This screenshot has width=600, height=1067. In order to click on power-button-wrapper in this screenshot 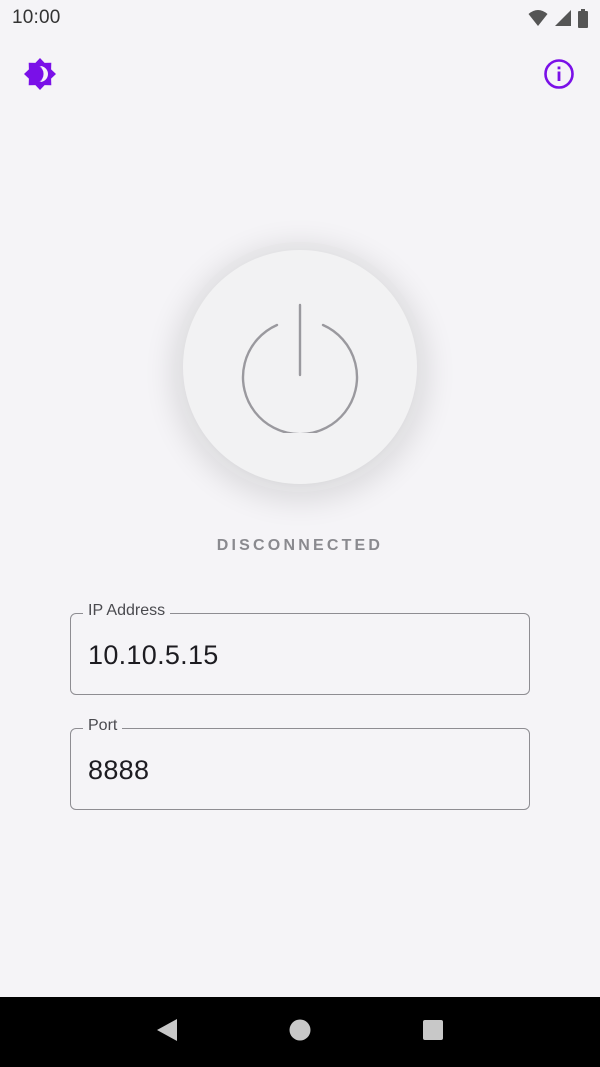, I will do `click(300, 367)`.